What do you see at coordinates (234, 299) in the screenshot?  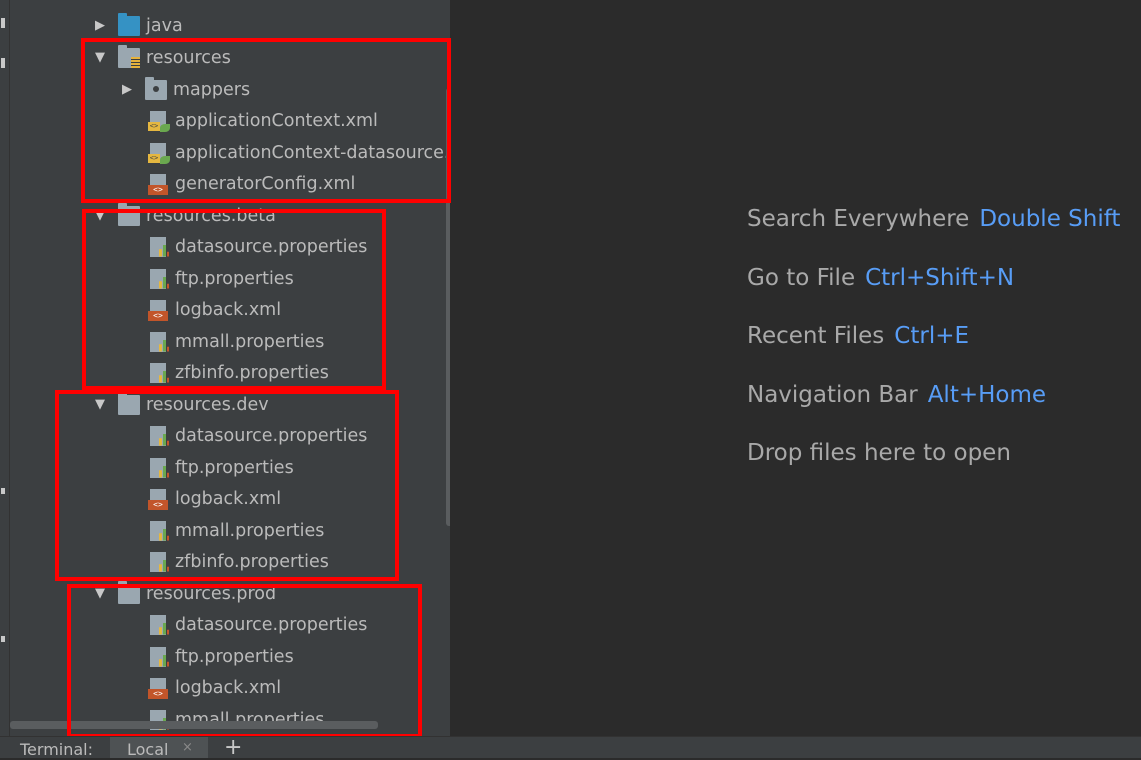 I see `highlight-box-resources-beta` at bounding box center [234, 299].